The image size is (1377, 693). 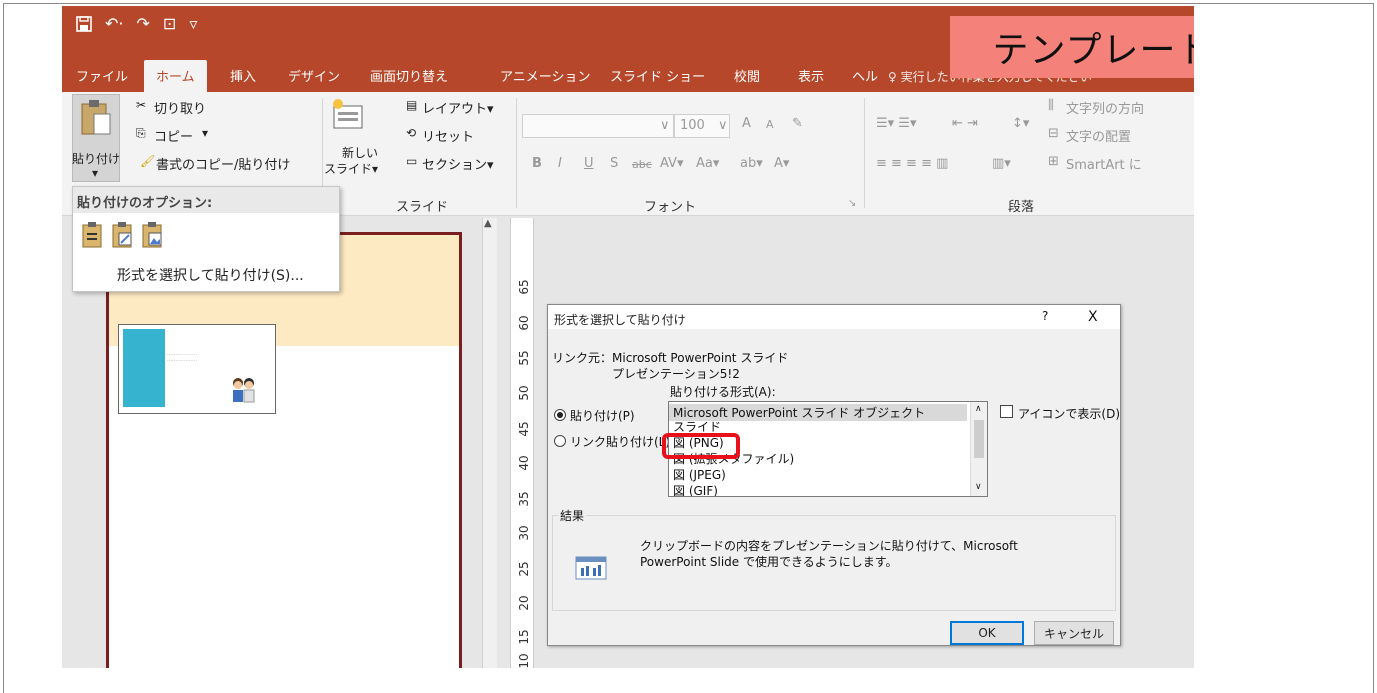 What do you see at coordinates (1045, 316) in the screenshot?
I see `help-button: ?` at bounding box center [1045, 316].